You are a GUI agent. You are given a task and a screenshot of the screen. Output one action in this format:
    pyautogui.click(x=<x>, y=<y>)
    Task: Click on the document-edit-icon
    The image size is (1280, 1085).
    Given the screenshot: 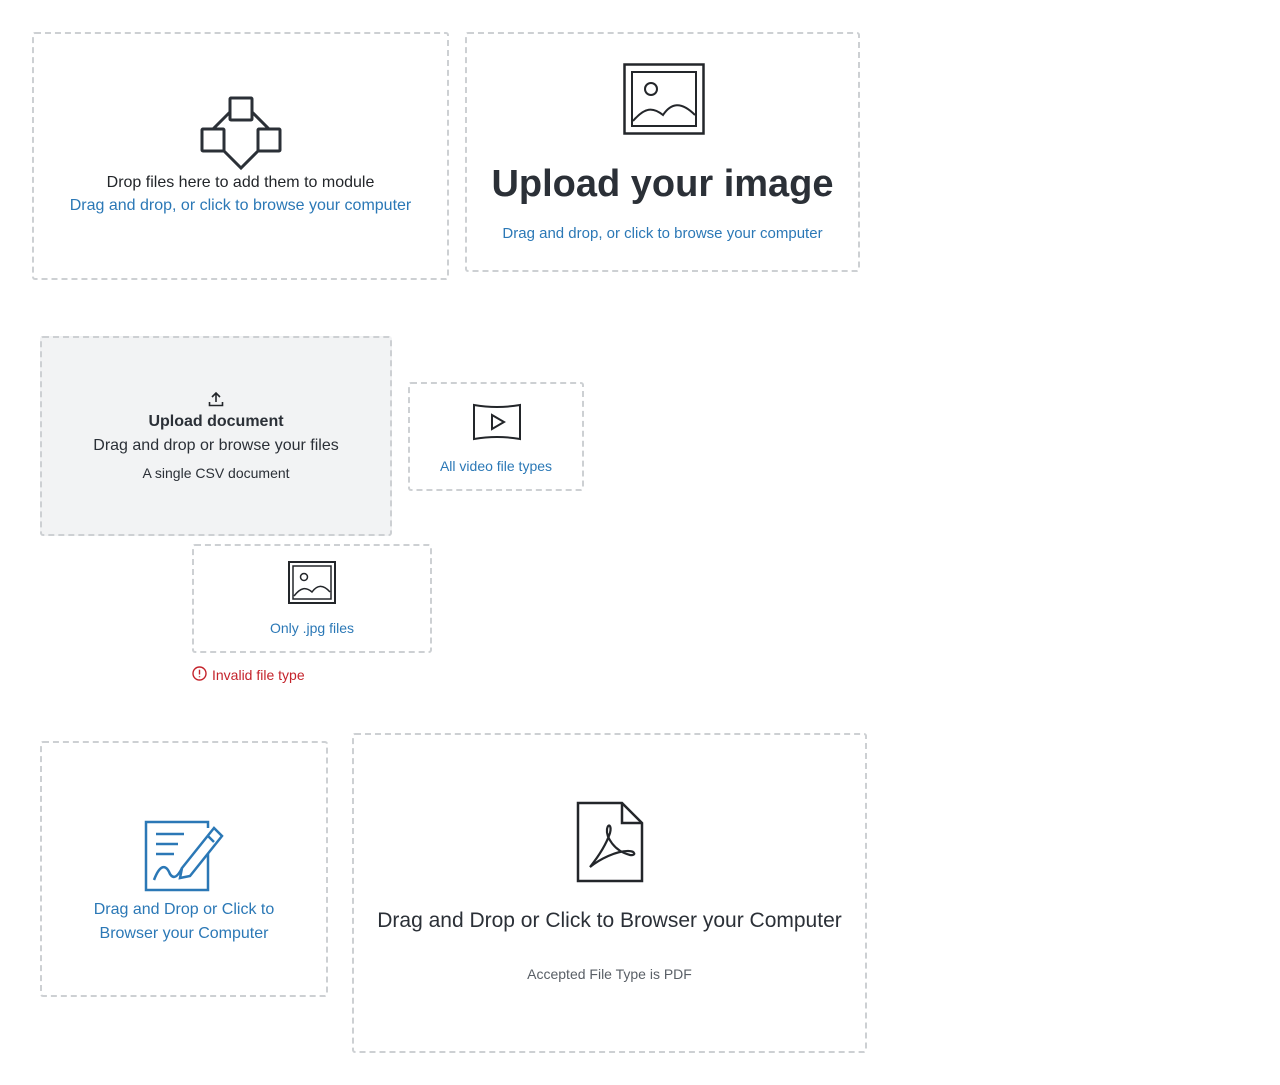 What is the action you would take?
    pyautogui.click(x=184, y=858)
    